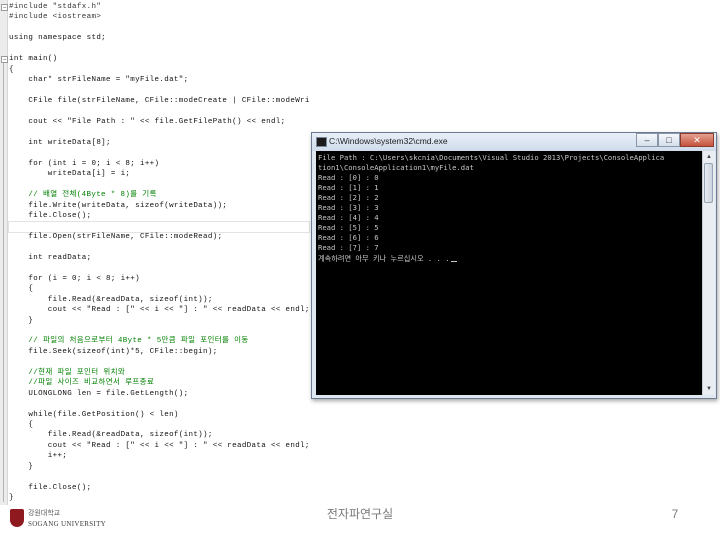 This screenshot has height=540, width=720. What do you see at coordinates (675, 514) in the screenshot?
I see `page-number: 7` at bounding box center [675, 514].